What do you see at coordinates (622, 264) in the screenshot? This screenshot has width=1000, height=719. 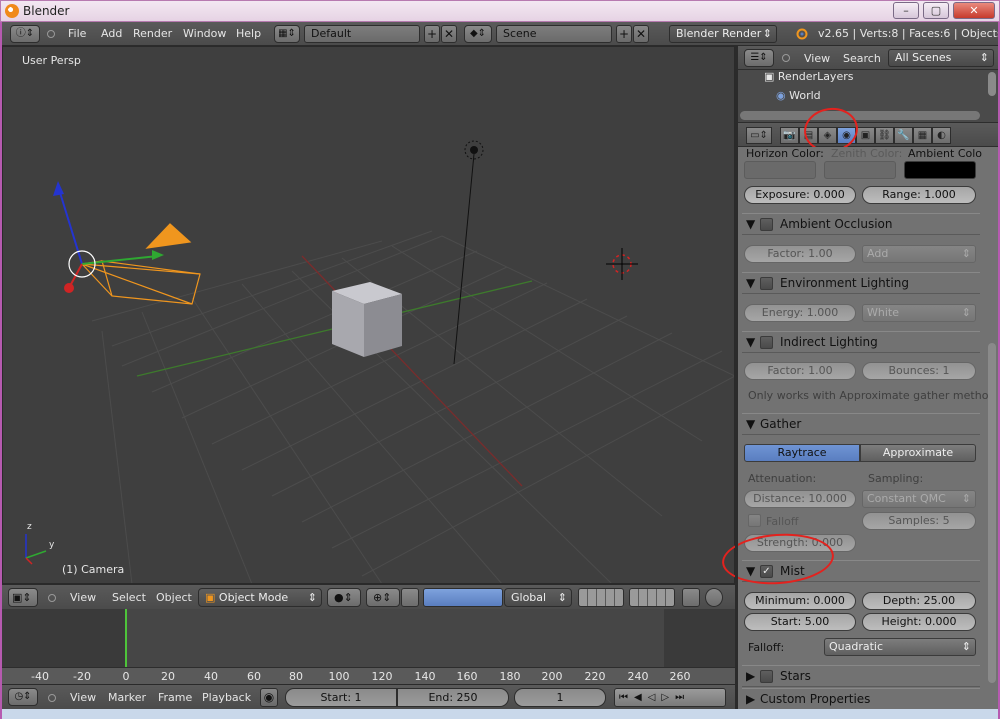 I see `3d-cursor-icon` at bounding box center [622, 264].